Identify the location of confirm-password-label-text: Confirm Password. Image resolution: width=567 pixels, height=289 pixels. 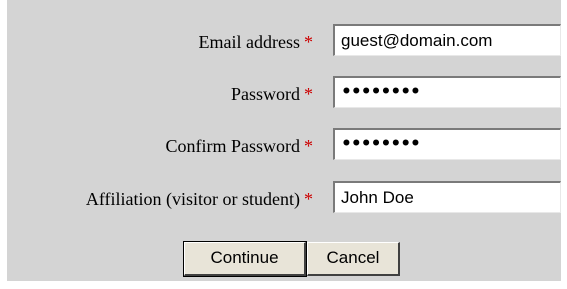
(233, 146).